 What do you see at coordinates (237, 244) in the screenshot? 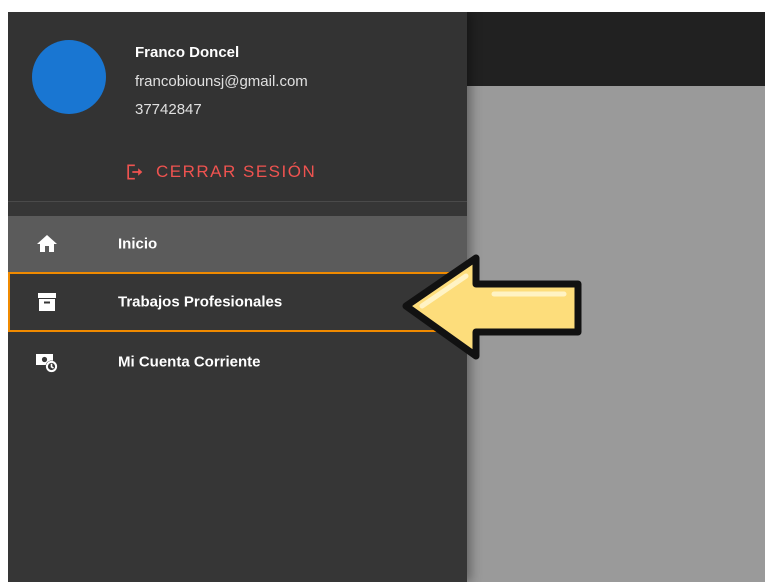
I see `nav-item-inicio: Inicio` at bounding box center [237, 244].